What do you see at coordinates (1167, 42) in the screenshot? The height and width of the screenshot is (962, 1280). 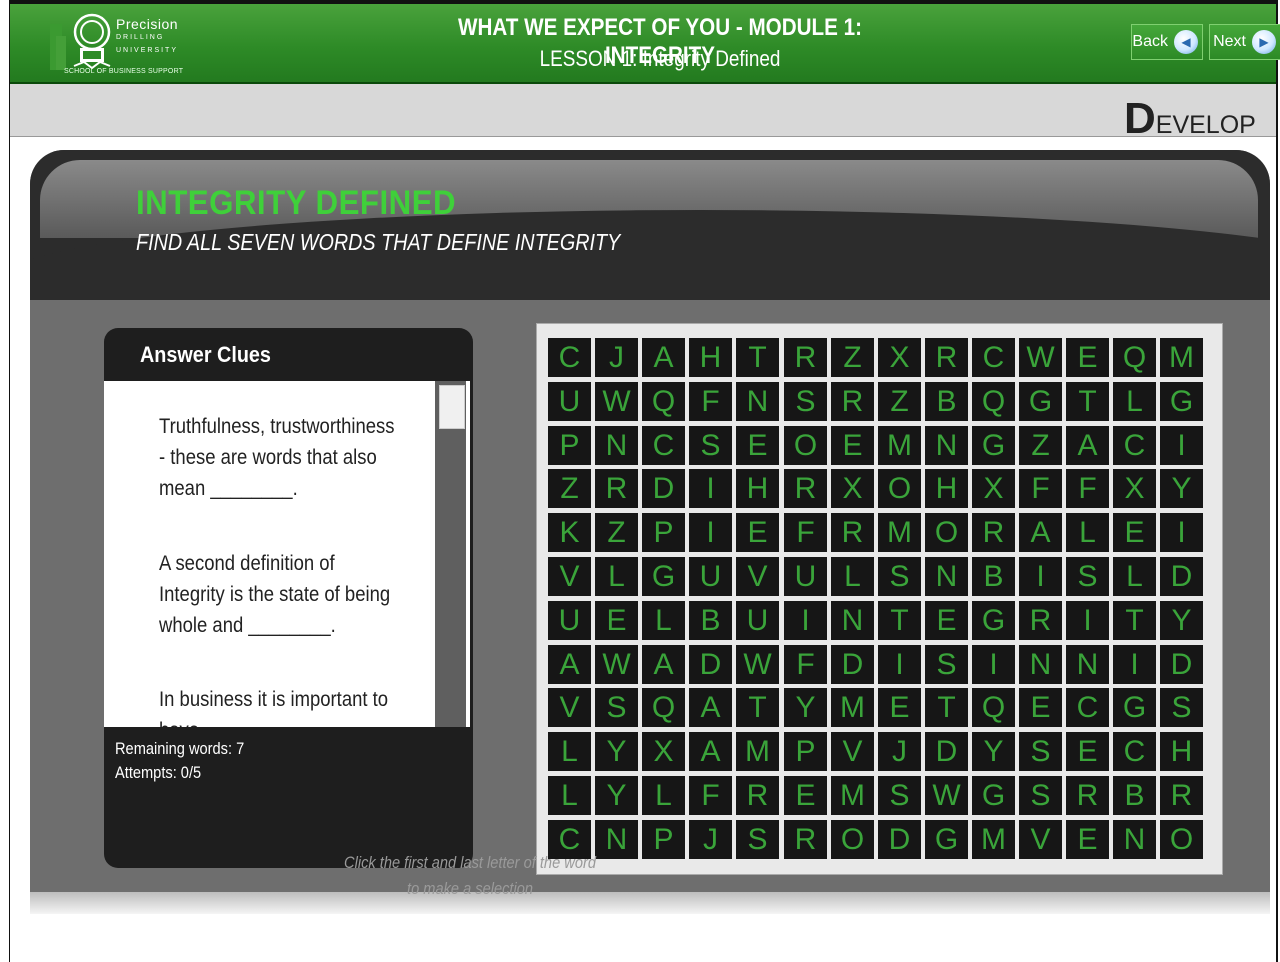 I see `back-button: Back ◀` at bounding box center [1167, 42].